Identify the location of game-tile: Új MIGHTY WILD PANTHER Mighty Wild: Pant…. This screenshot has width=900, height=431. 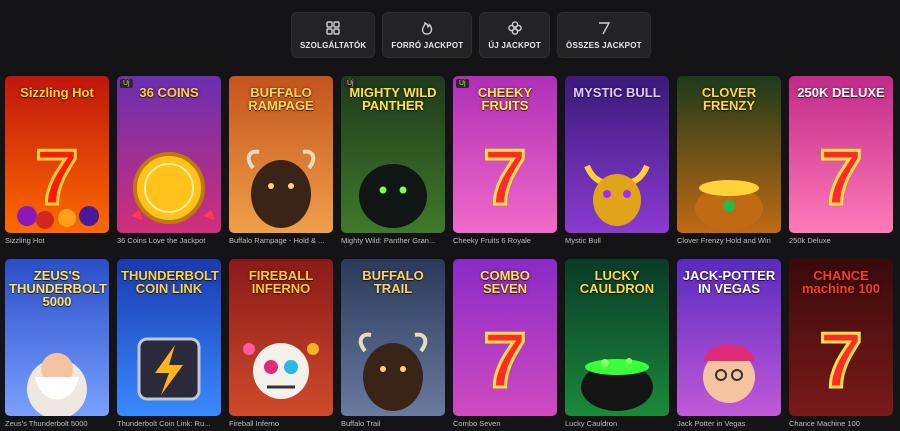
(393, 161).